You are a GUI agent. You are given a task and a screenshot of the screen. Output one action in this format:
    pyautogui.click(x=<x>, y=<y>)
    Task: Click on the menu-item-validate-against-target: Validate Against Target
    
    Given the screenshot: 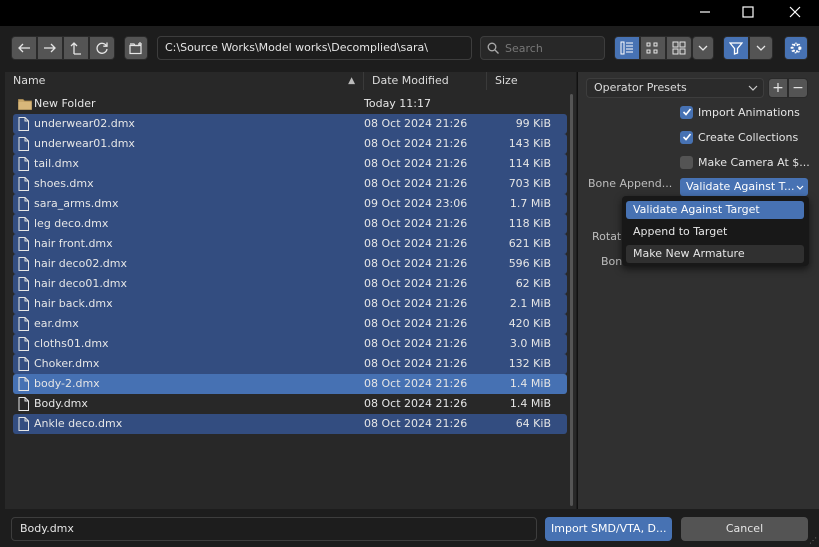 What is the action you would take?
    pyautogui.click(x=715, y=210)
    